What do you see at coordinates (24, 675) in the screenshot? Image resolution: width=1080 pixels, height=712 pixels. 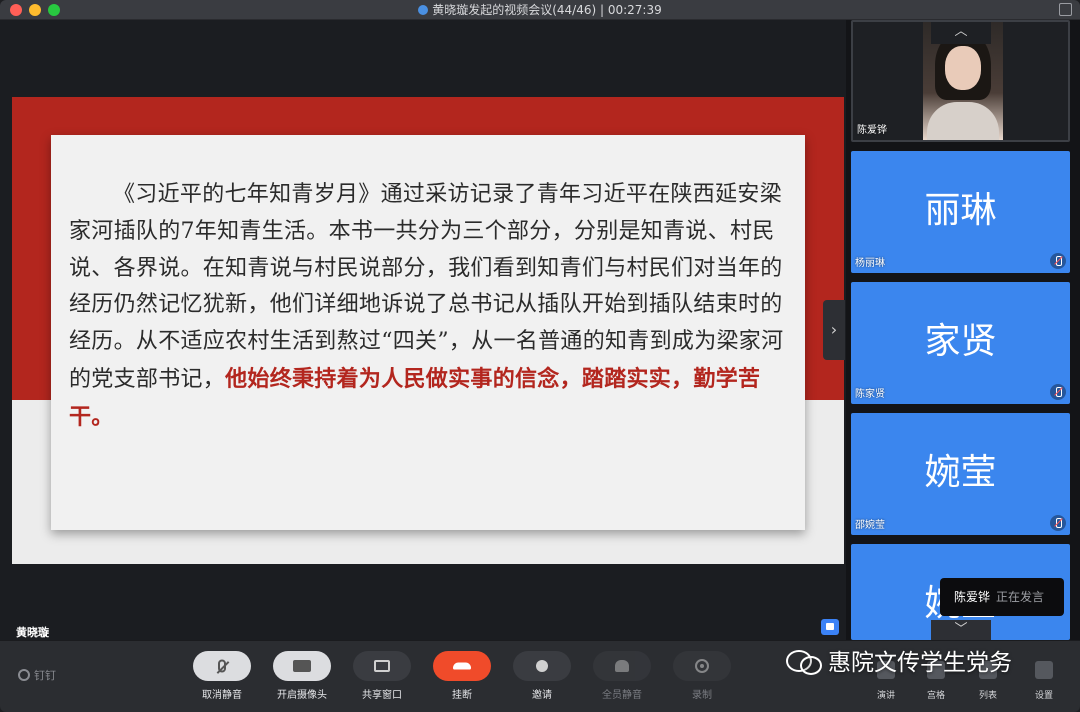 I see `dingtalk-icon` at bounding box center [24, 675].